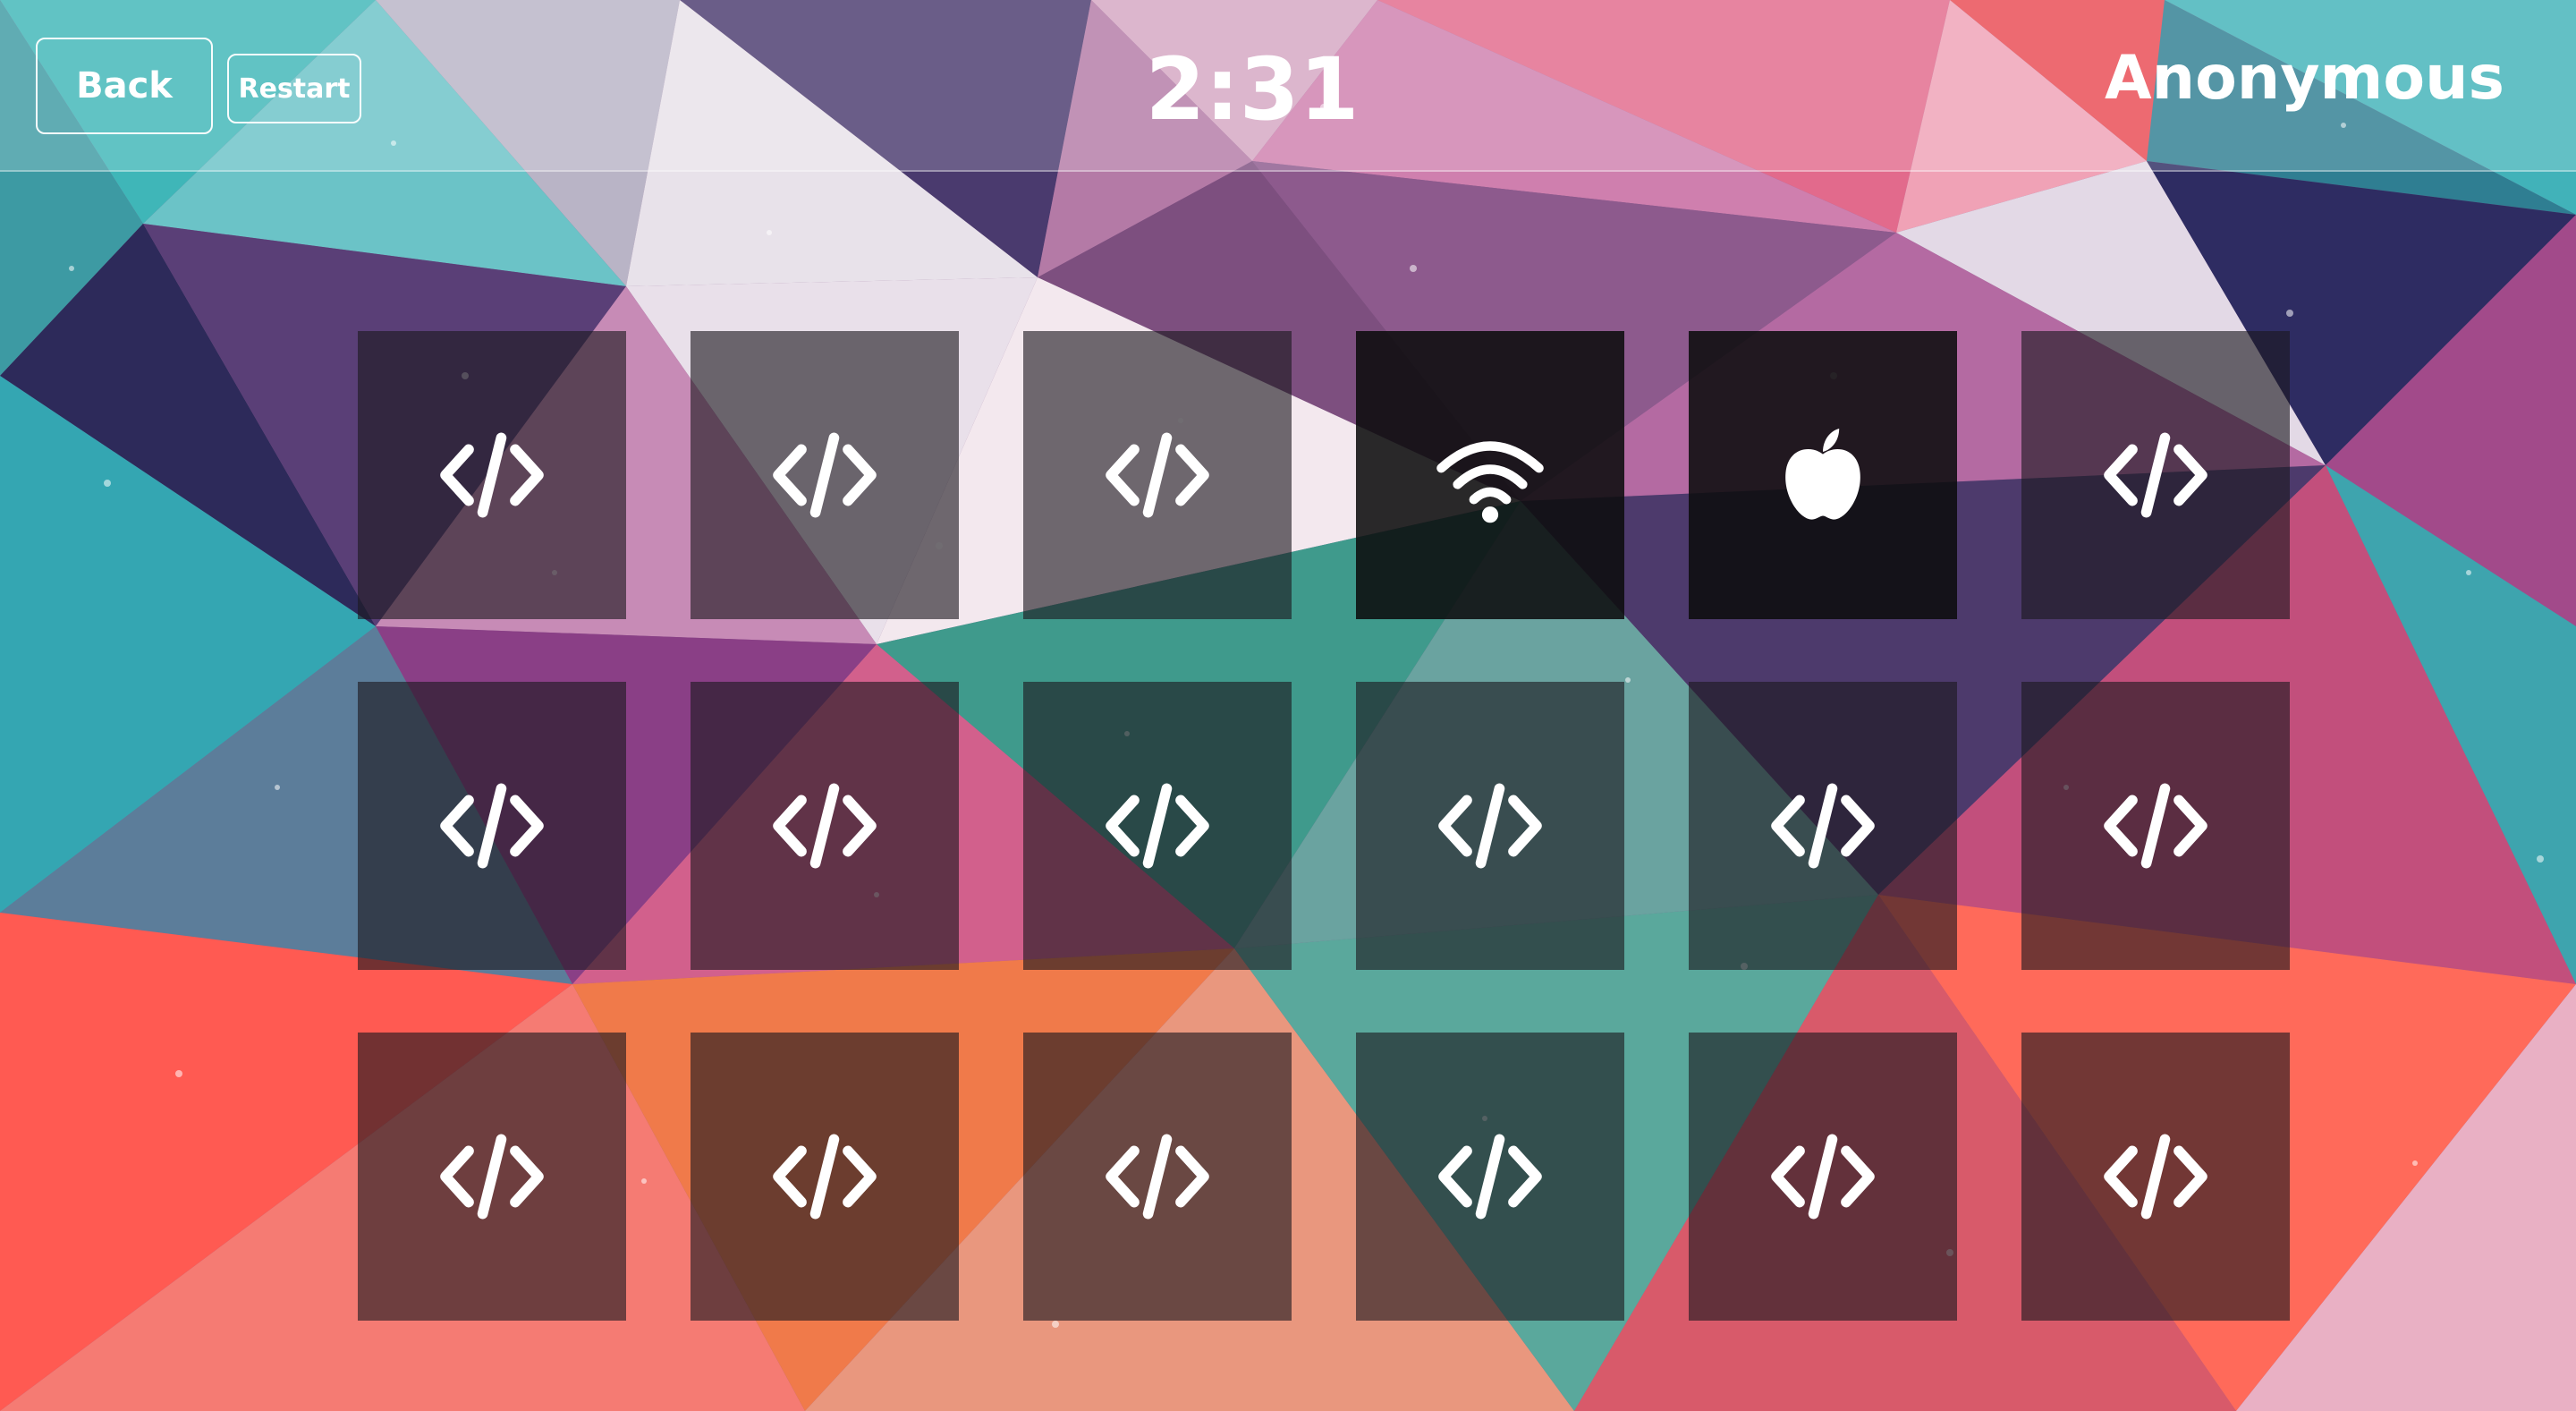 Image resolution: width=2576 pixels, height=1411 pixels. Describe the element at coordinates (1252, 89) in the screenshot. I see `countdown-timer: 2:31` at that location.